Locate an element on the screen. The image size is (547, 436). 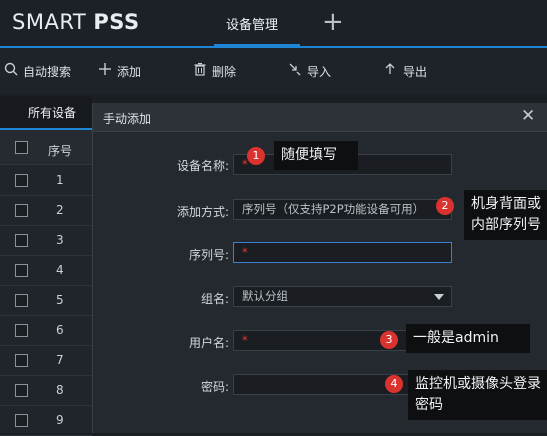
import-icon is located at coordinates (295, 71).